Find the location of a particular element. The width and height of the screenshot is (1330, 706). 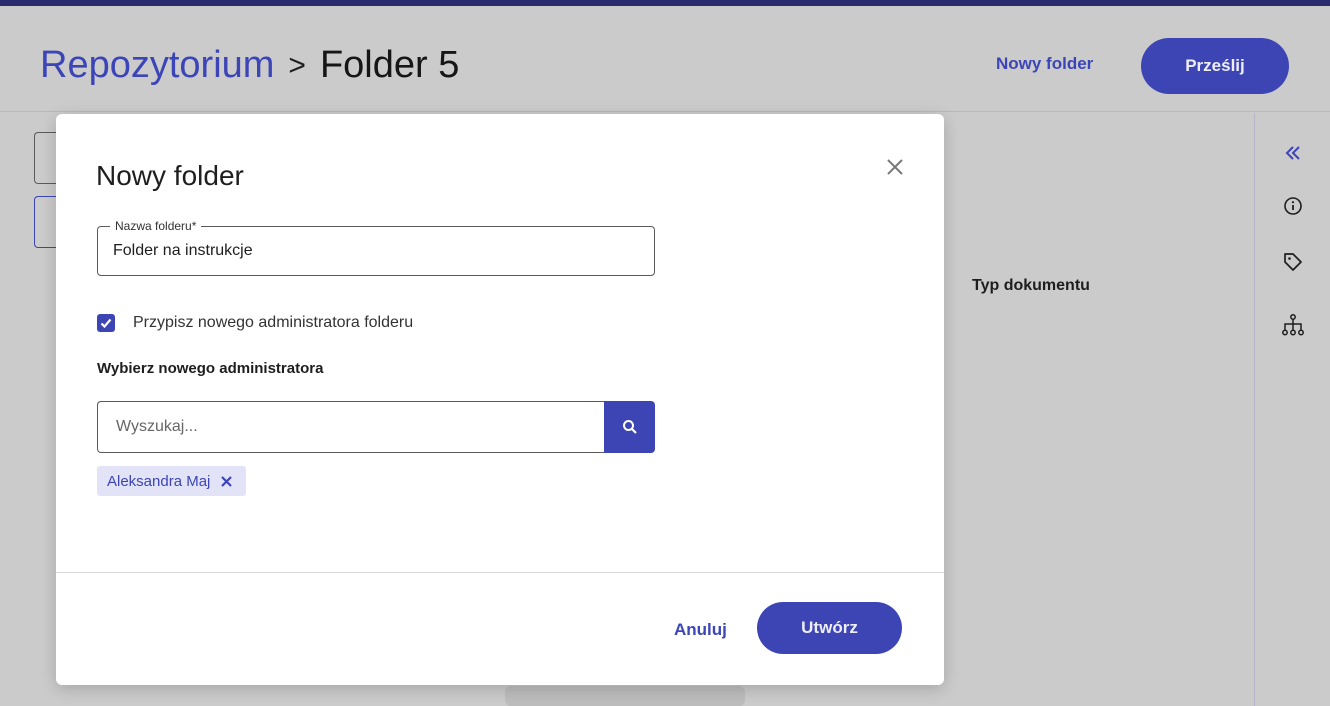

dialog-title: Nowy folder is located at coordinates (170, 175).